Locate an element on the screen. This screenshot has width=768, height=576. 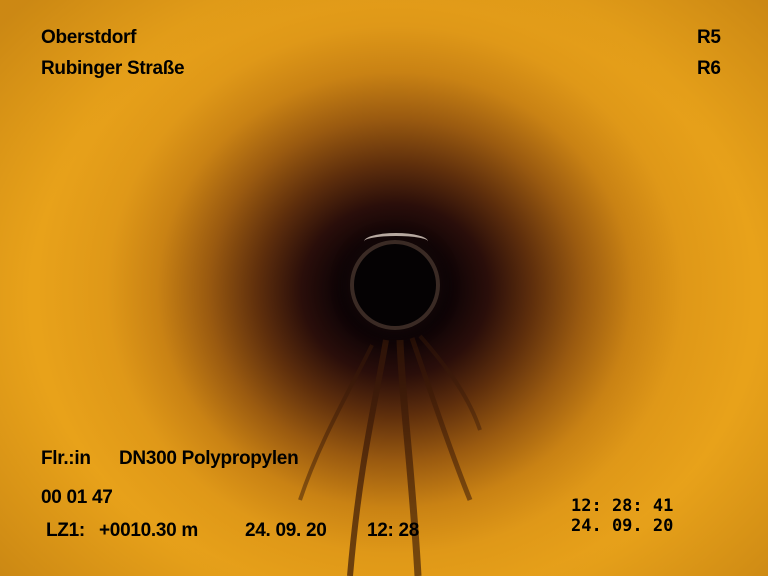
clock-date: 24. 09. 20 is located at coordinates (622, 526).